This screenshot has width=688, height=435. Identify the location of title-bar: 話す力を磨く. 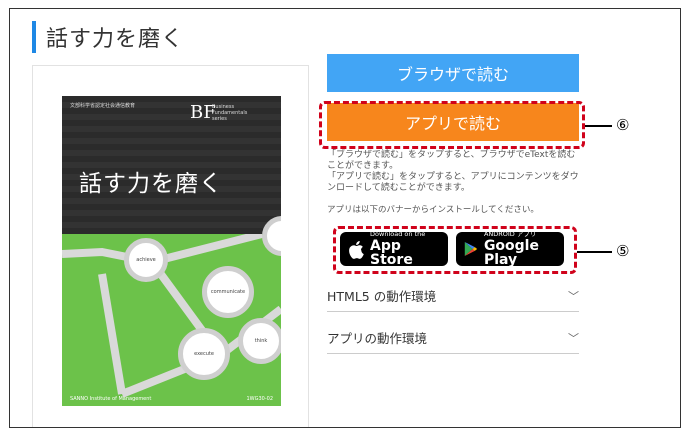
(108, 37).